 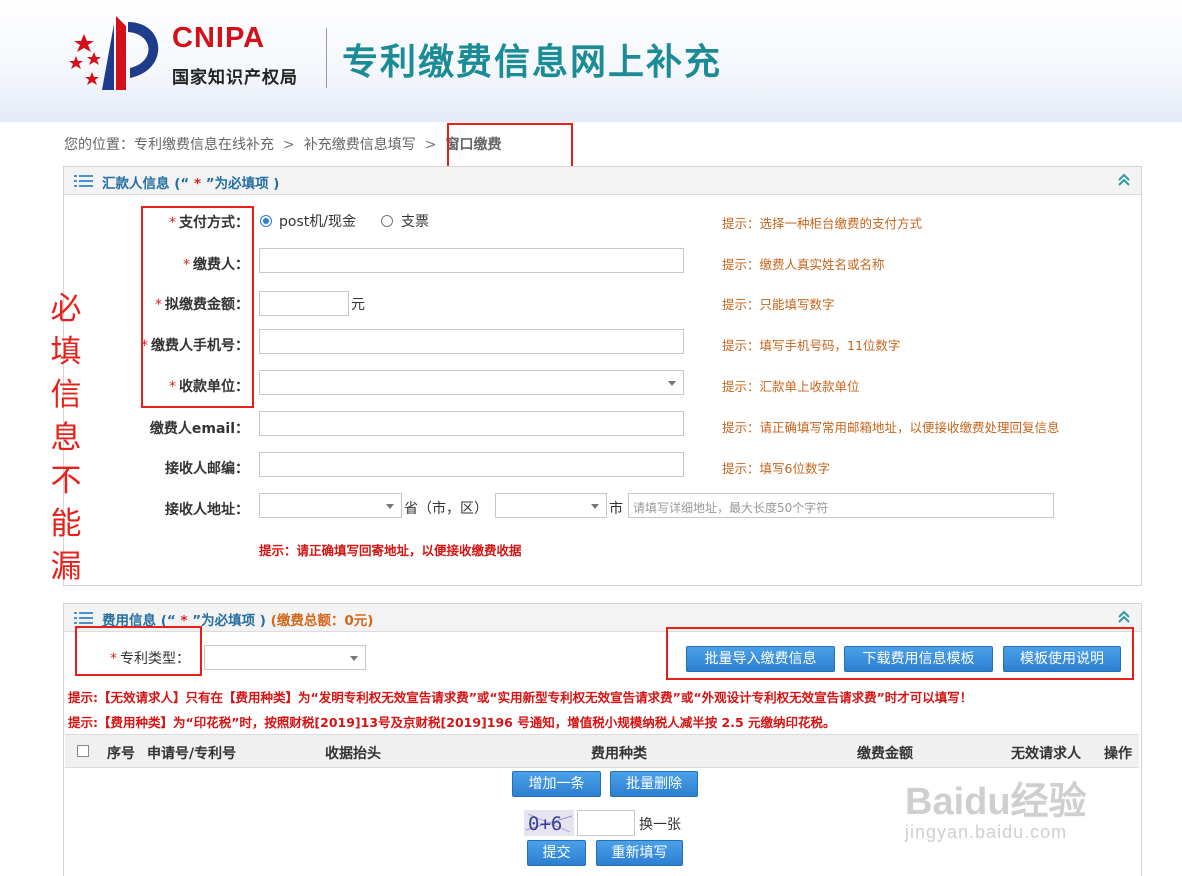 What do you see at coordinates (986, 832) in the screenshot?
I see `watermark-url: jingyan.baidu.com` at bounding box center [986, 832].